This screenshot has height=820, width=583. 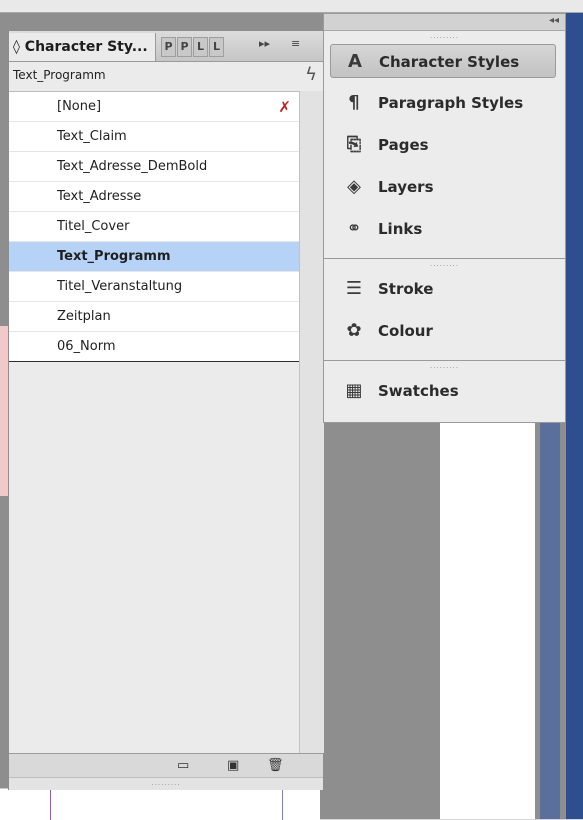 I want to click on links-icon: ⚭, so click(x=354, y=228).